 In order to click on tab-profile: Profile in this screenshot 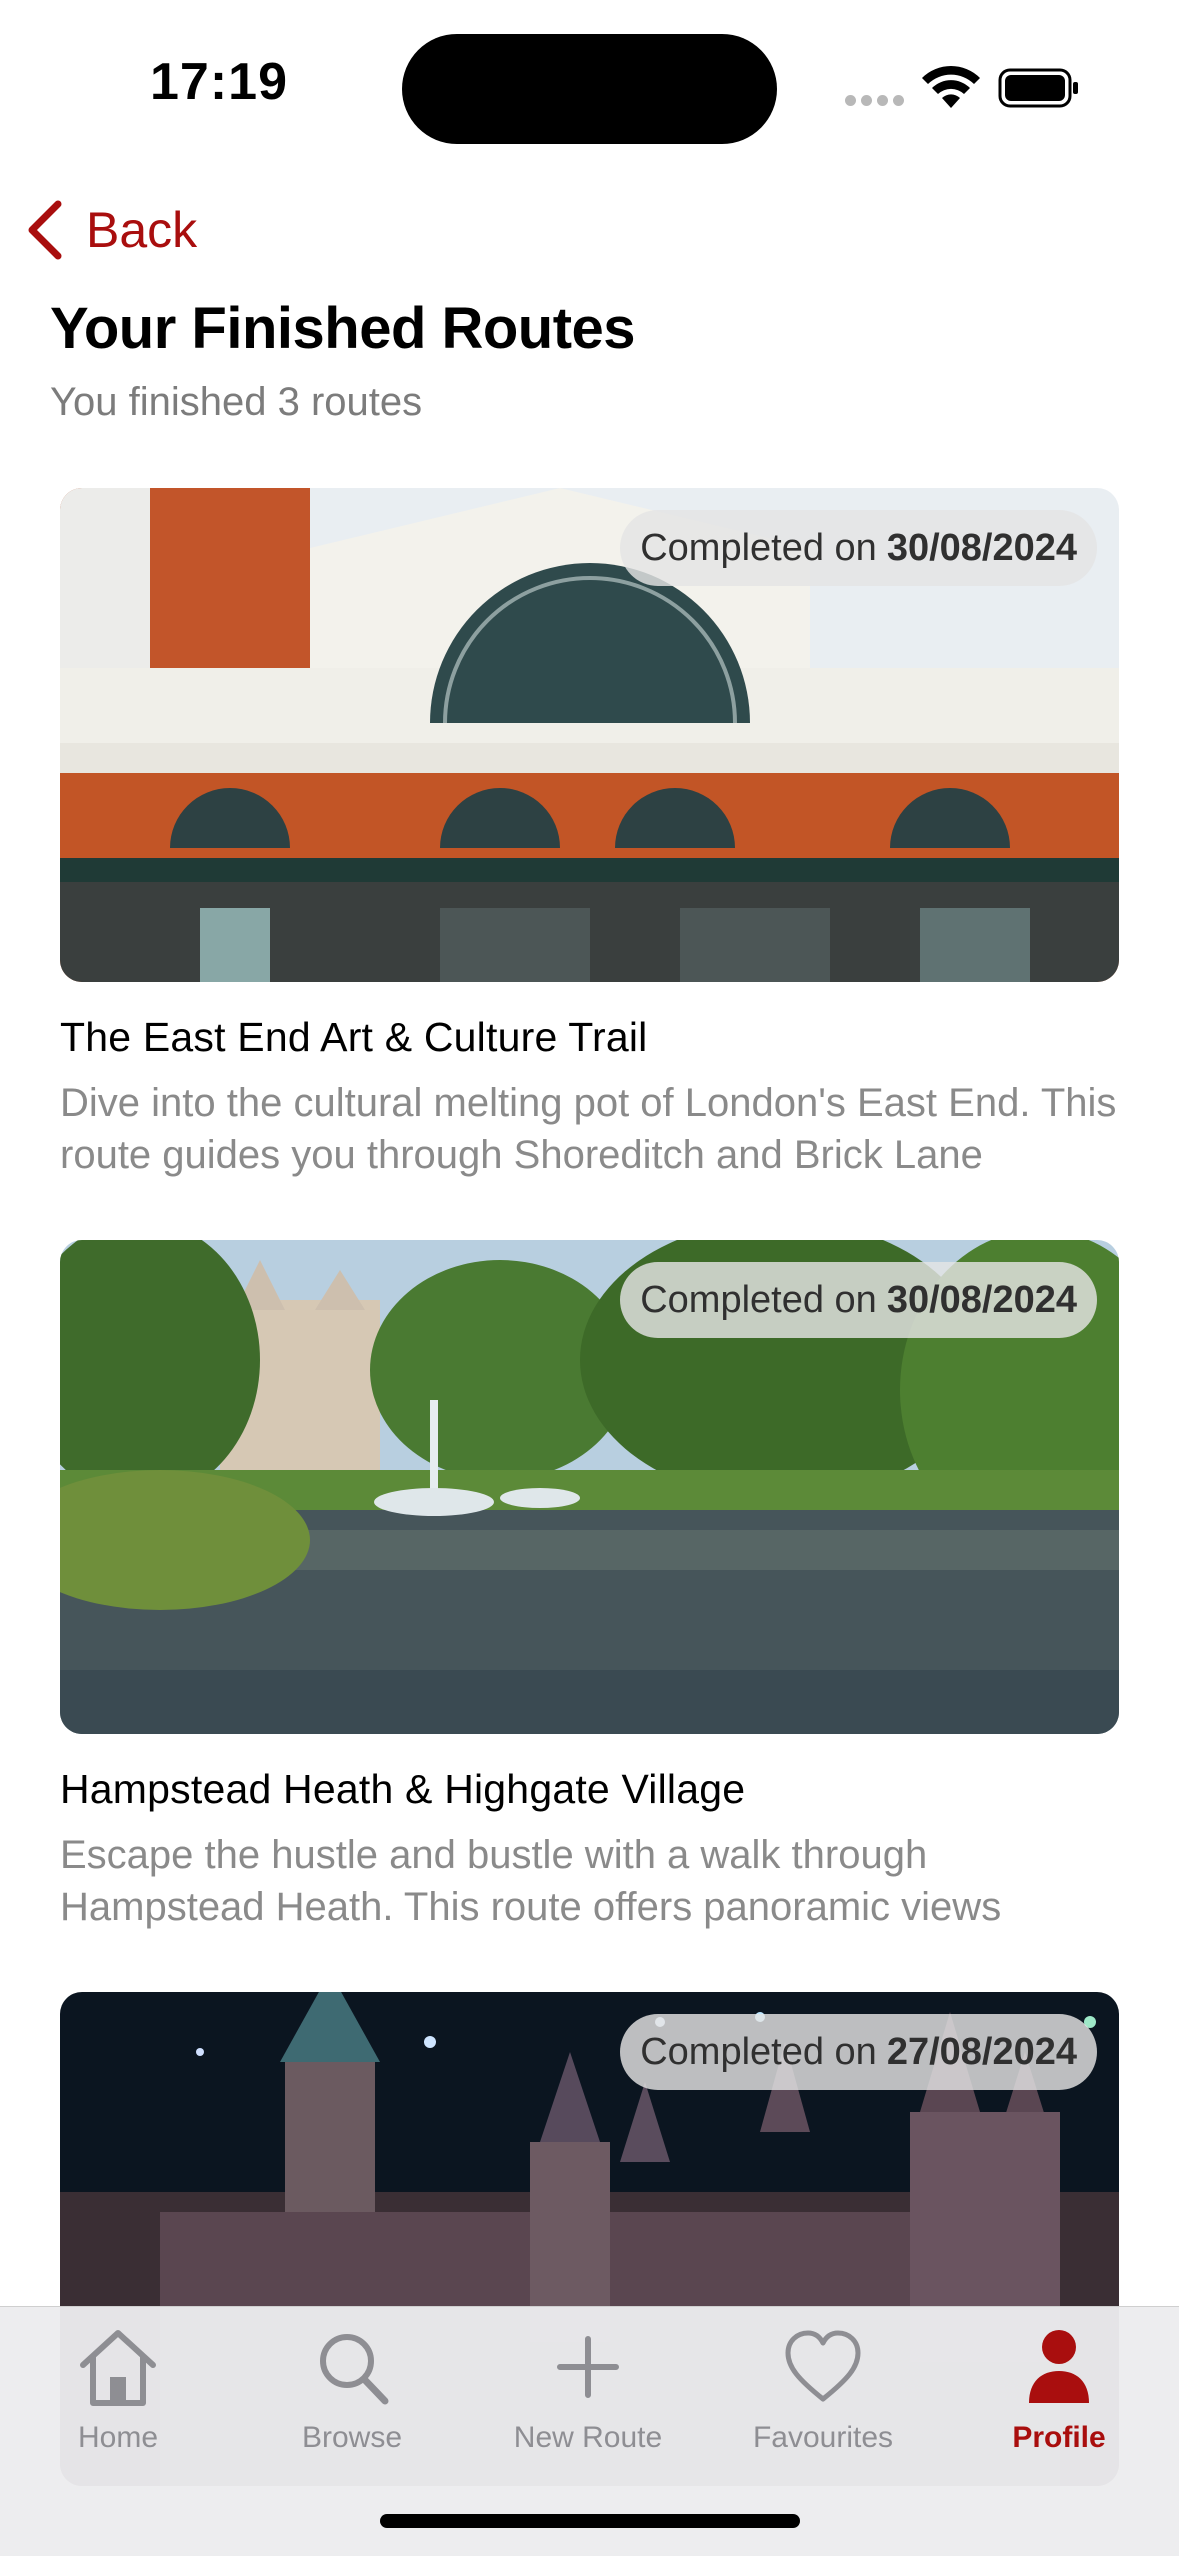, I will do `click(1059, 2400)`.